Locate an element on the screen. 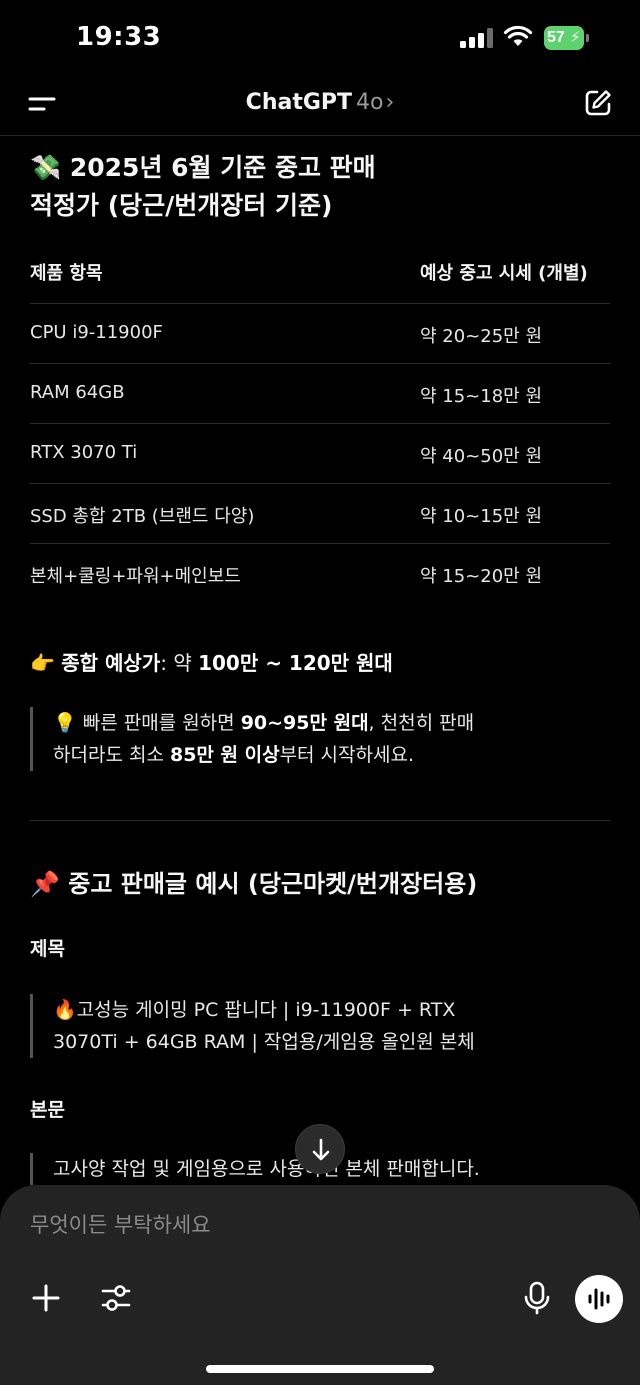 This screenshot has height=1385, width=640. voice-waveform-icon is located at coordinates (599, 1299).